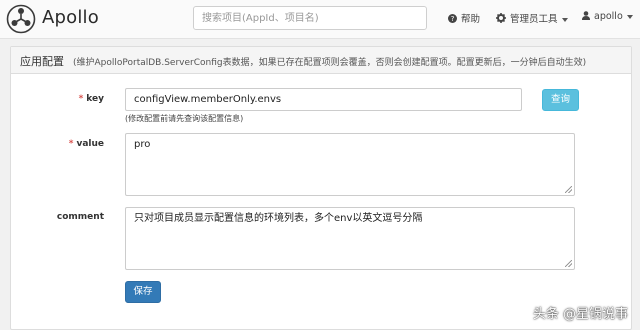 This screenshot has height=330, width=640. Describe the element at coordinates (580, 314) in the screenshot. I see `watermark-text: 头条 @星锅说事` at that location.